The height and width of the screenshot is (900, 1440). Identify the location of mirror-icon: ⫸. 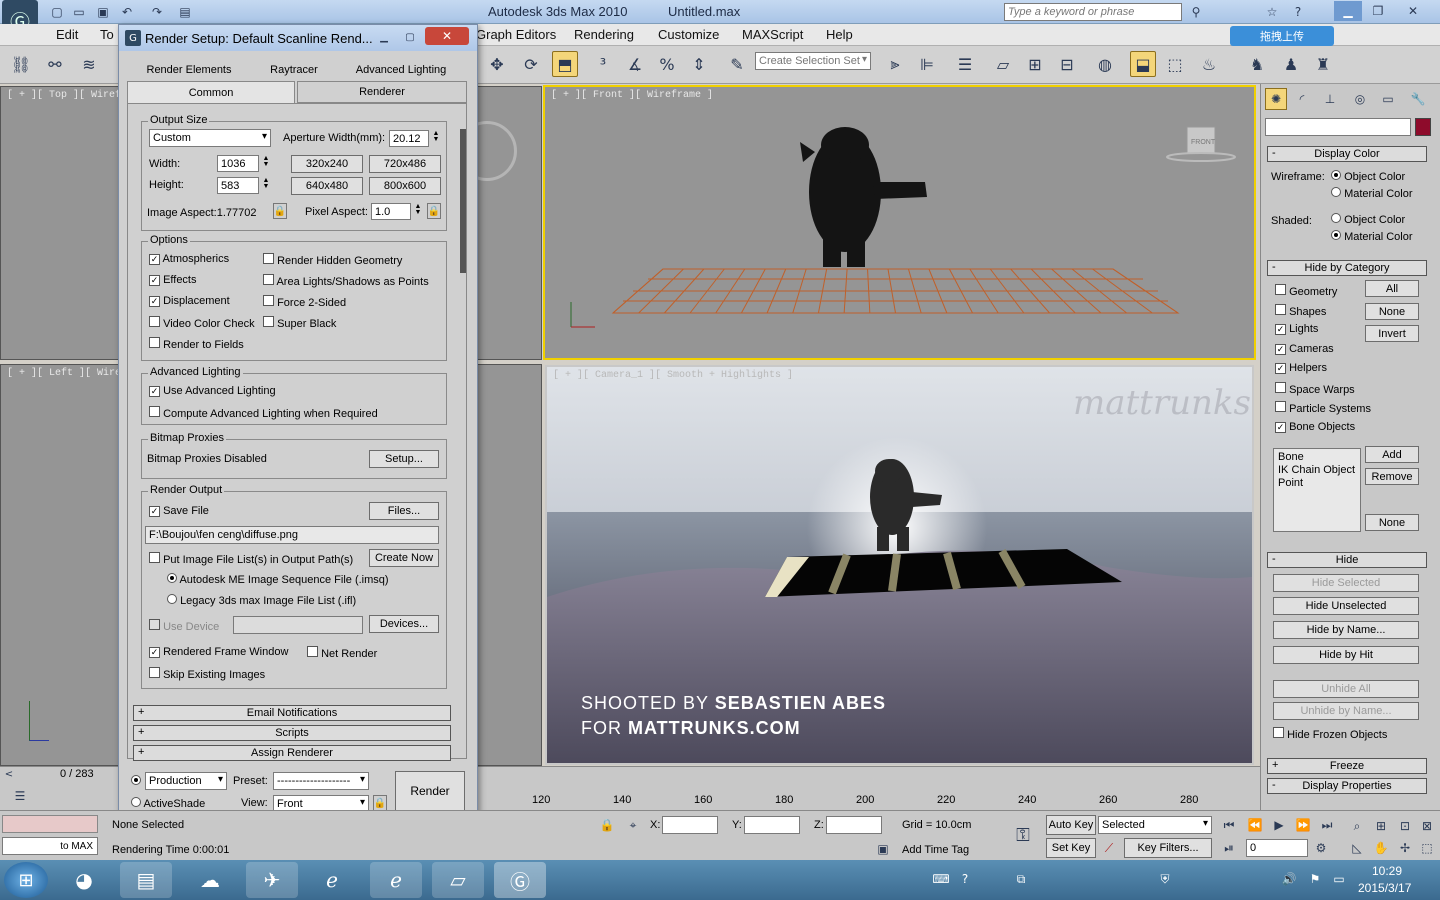
(895, 64).